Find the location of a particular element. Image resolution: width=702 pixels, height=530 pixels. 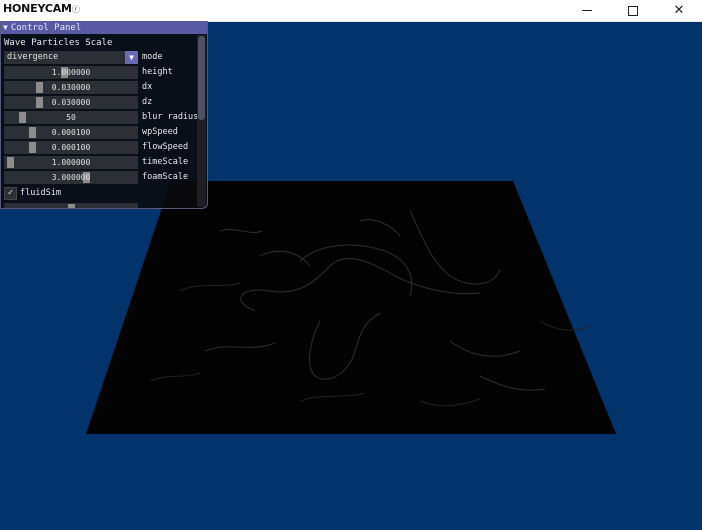

foamscale-label: foamScale is located at coordinates (165, 177).